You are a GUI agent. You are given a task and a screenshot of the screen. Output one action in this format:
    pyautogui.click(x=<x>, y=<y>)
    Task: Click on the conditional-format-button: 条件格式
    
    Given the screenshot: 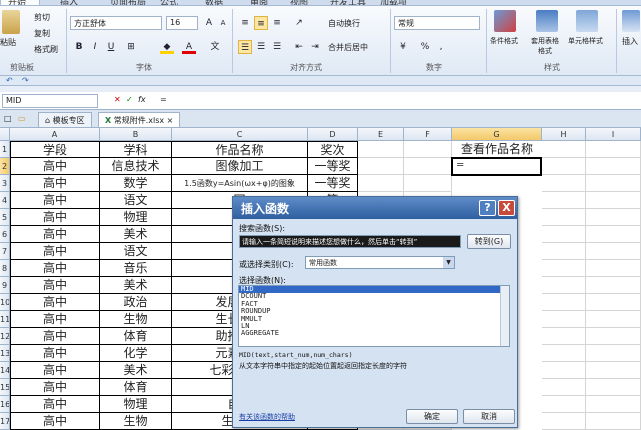 What is the action you would take?
    pyautogui.click(x=504, y=41)
    